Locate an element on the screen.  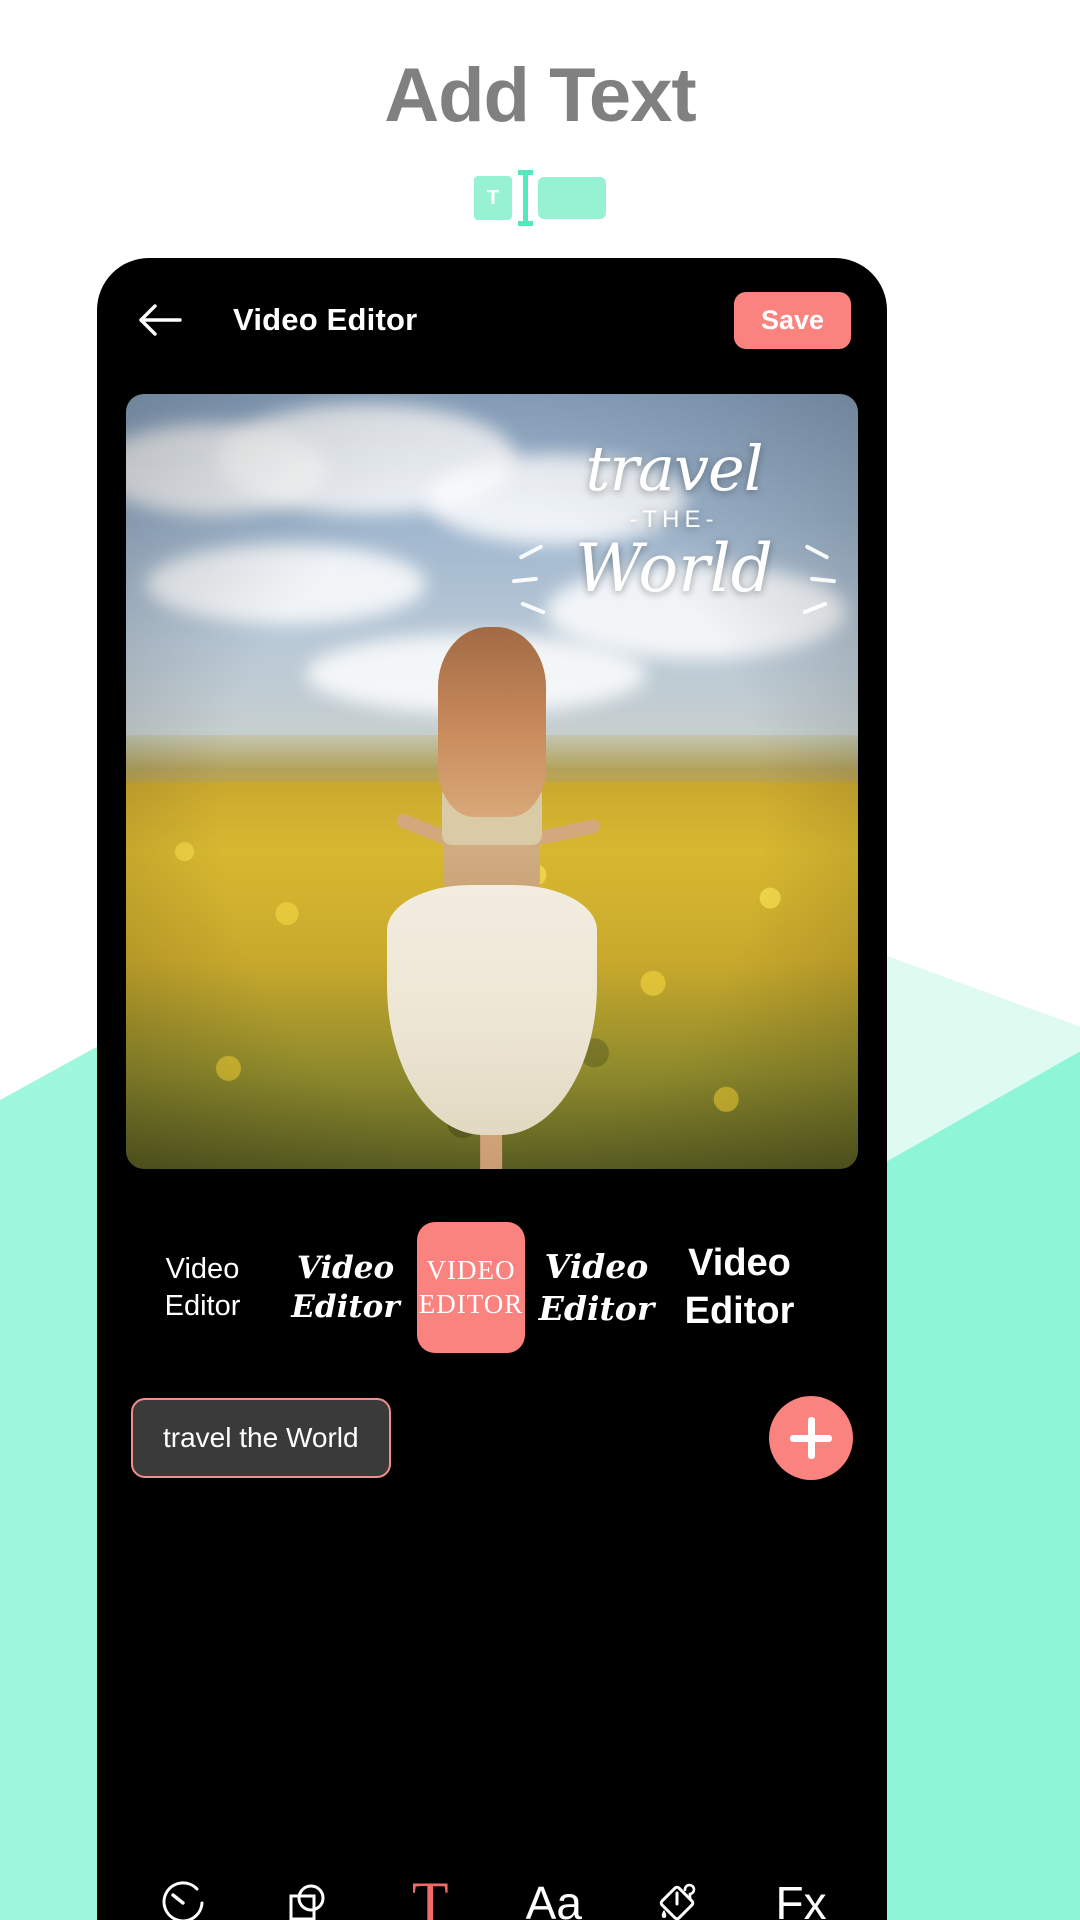
app-title: Video Editor is located at coordinates (325, 319).